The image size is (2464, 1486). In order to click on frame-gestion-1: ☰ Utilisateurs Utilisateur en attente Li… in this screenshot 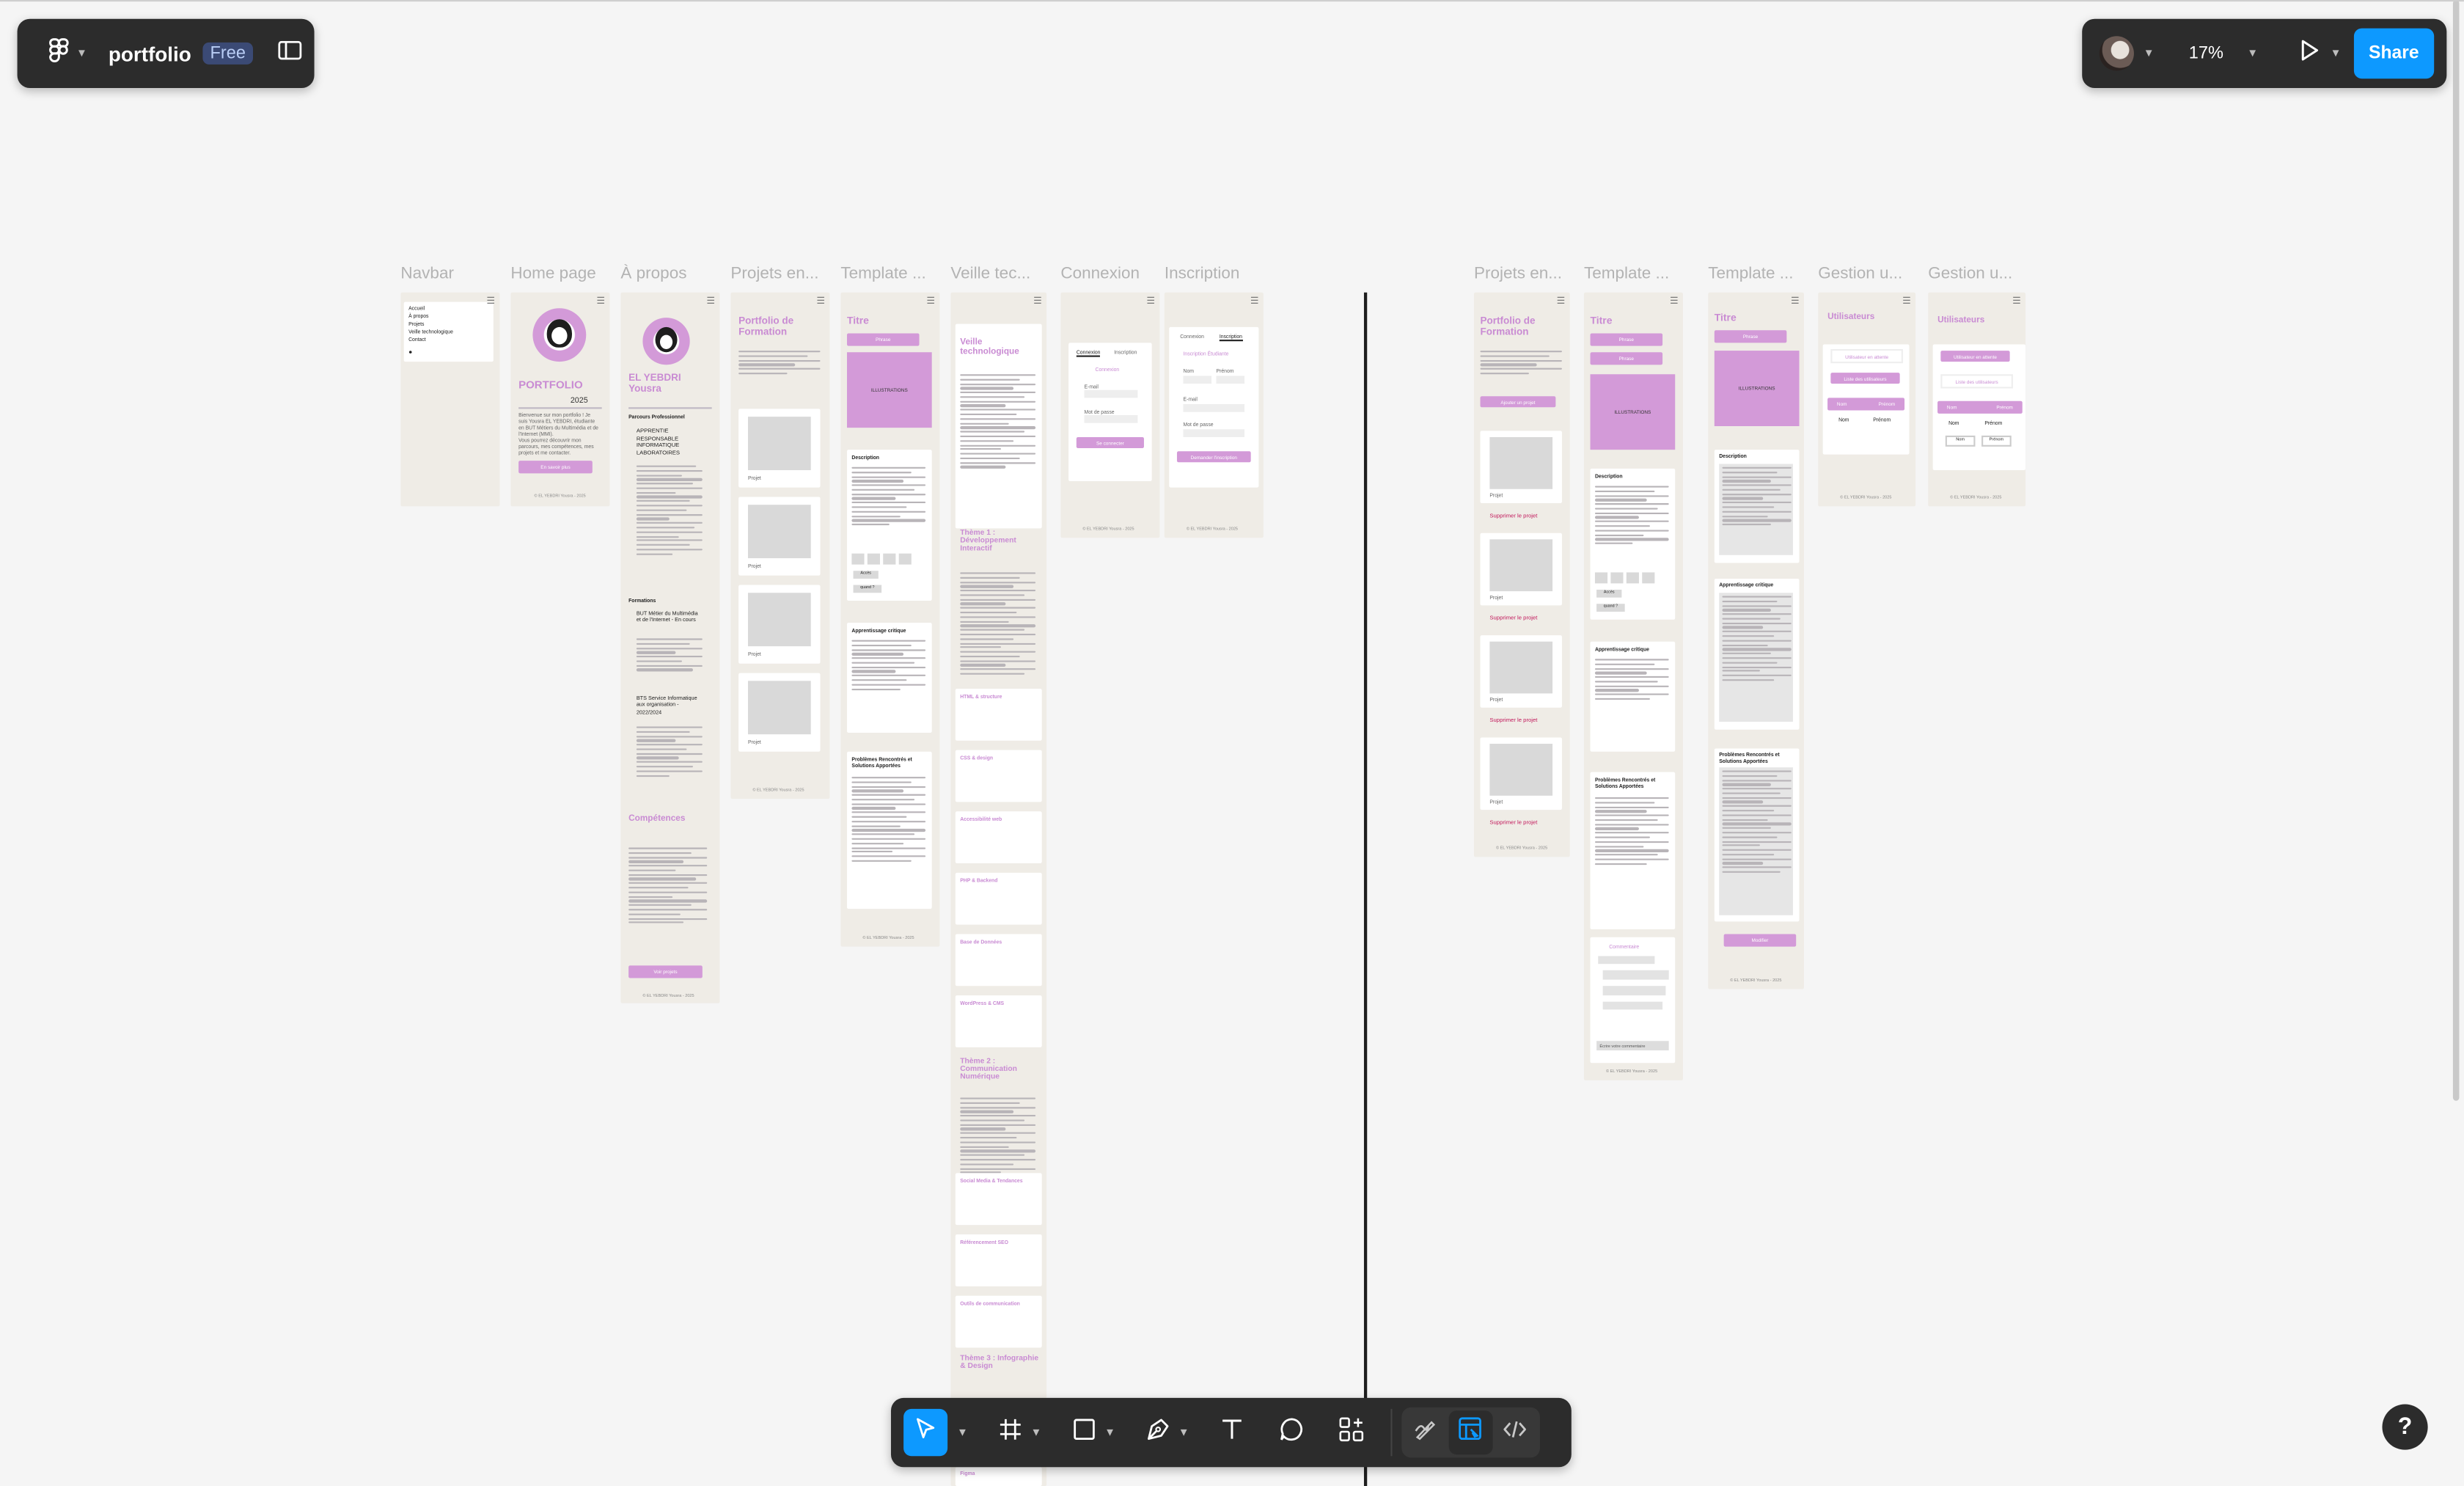, I will do `click(1867, 400)`.